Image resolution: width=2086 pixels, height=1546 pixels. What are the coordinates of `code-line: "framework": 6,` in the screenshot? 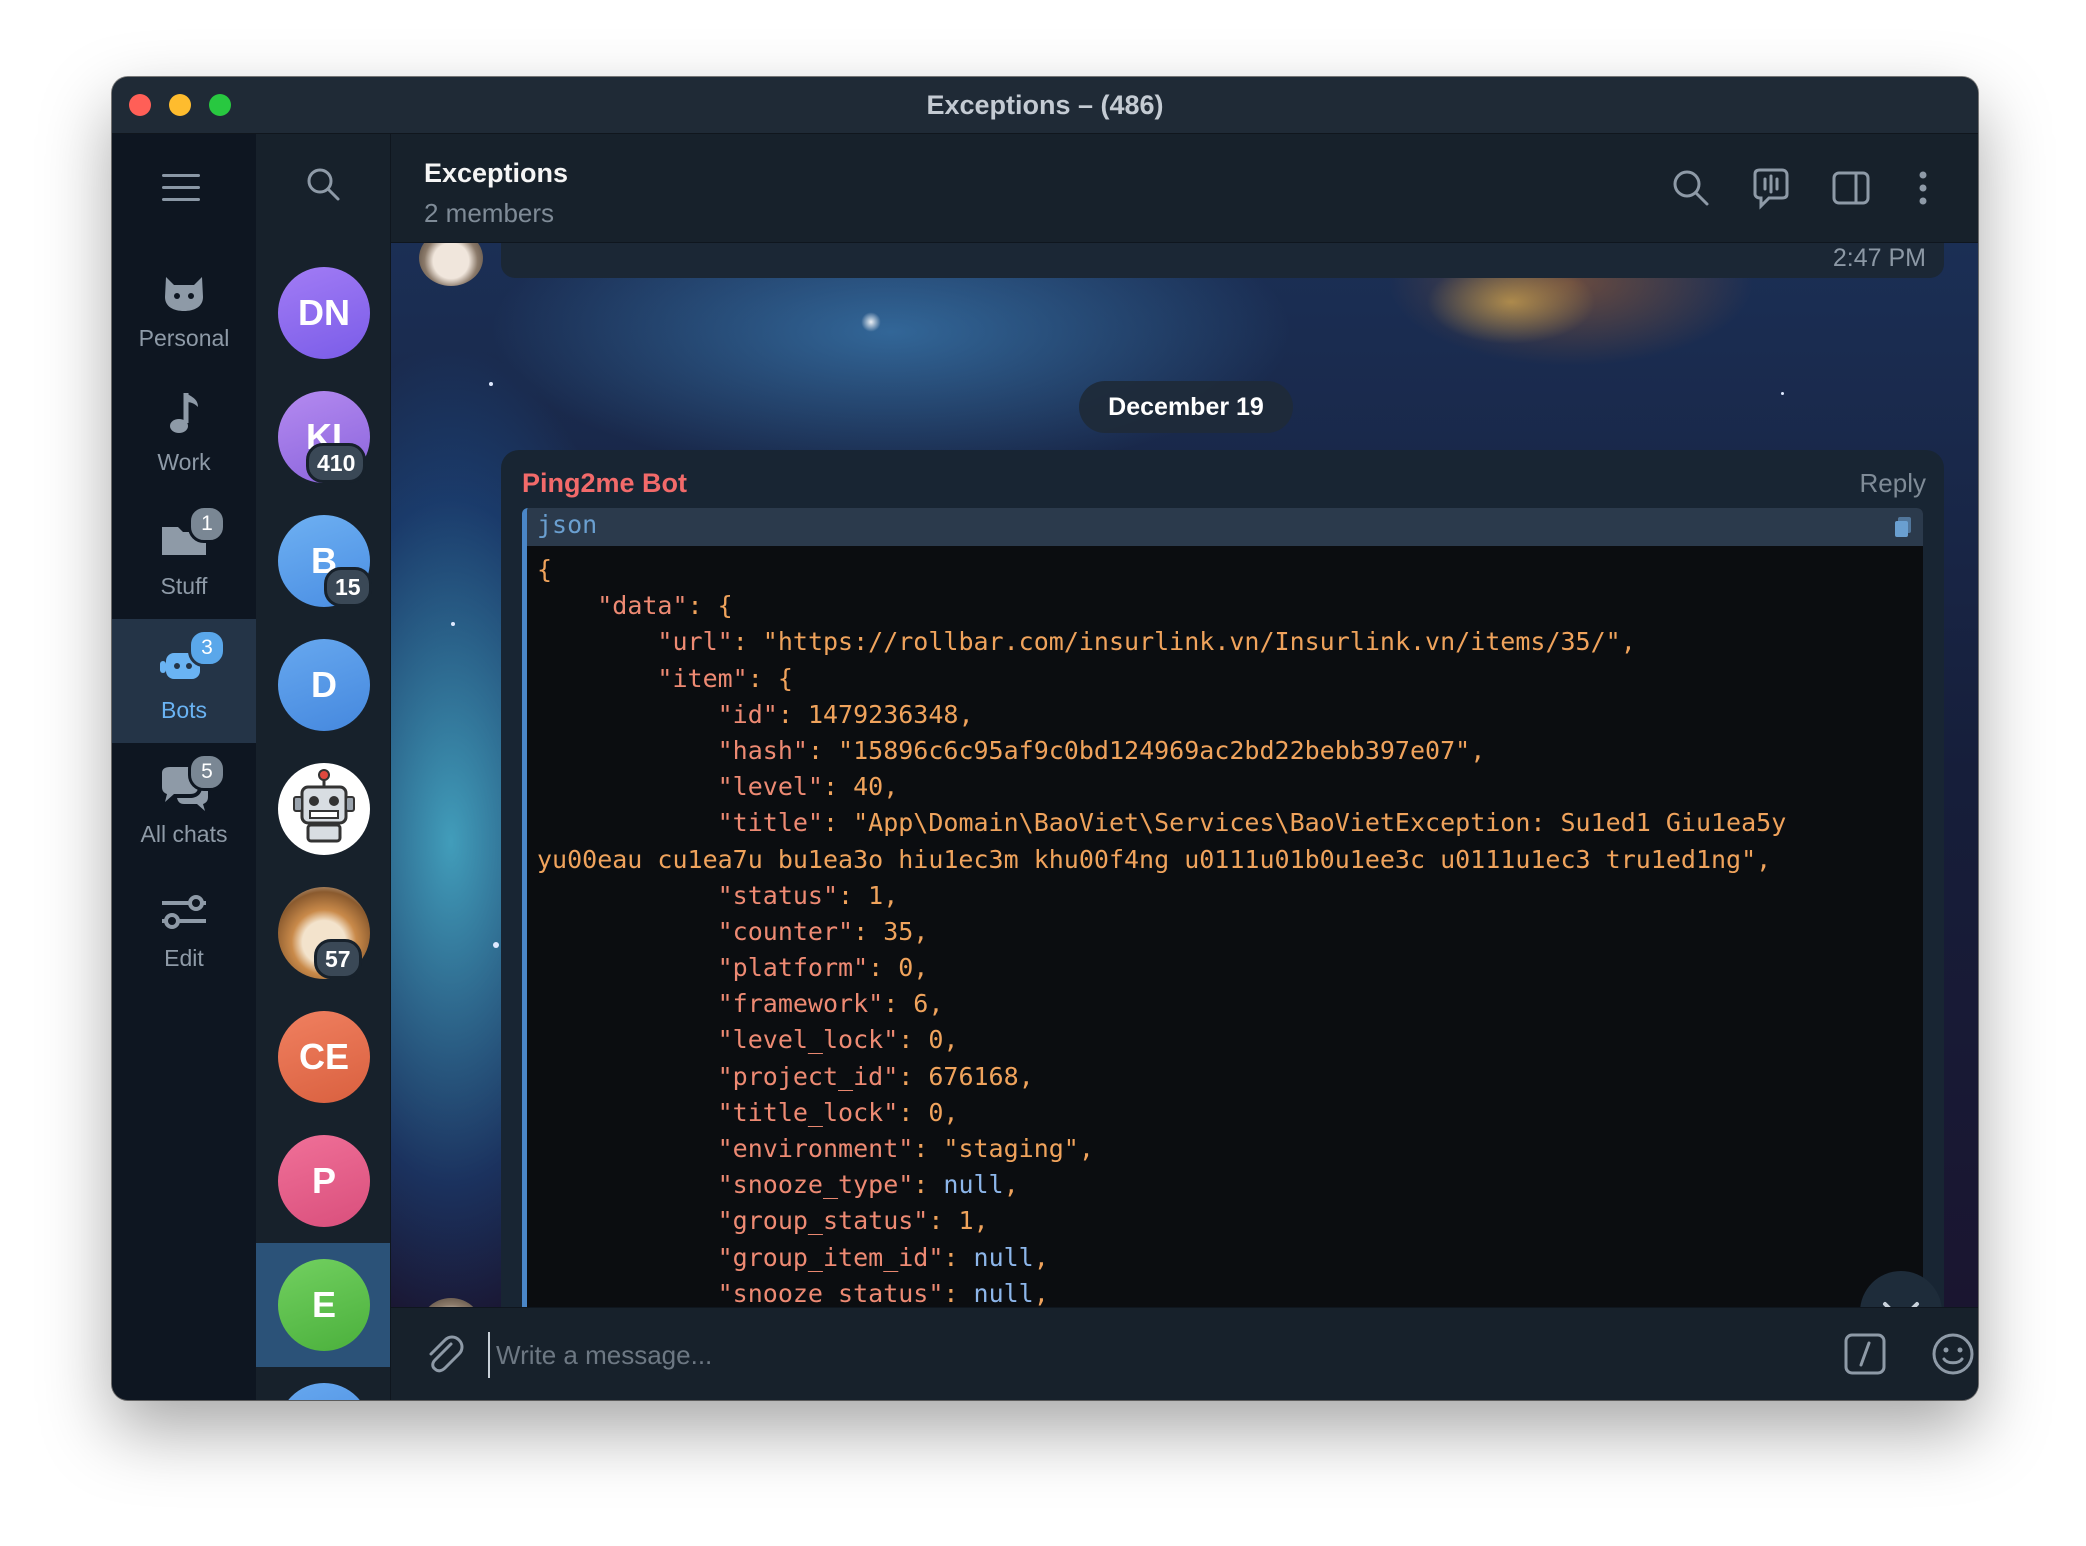 It's located at (830, 1004).